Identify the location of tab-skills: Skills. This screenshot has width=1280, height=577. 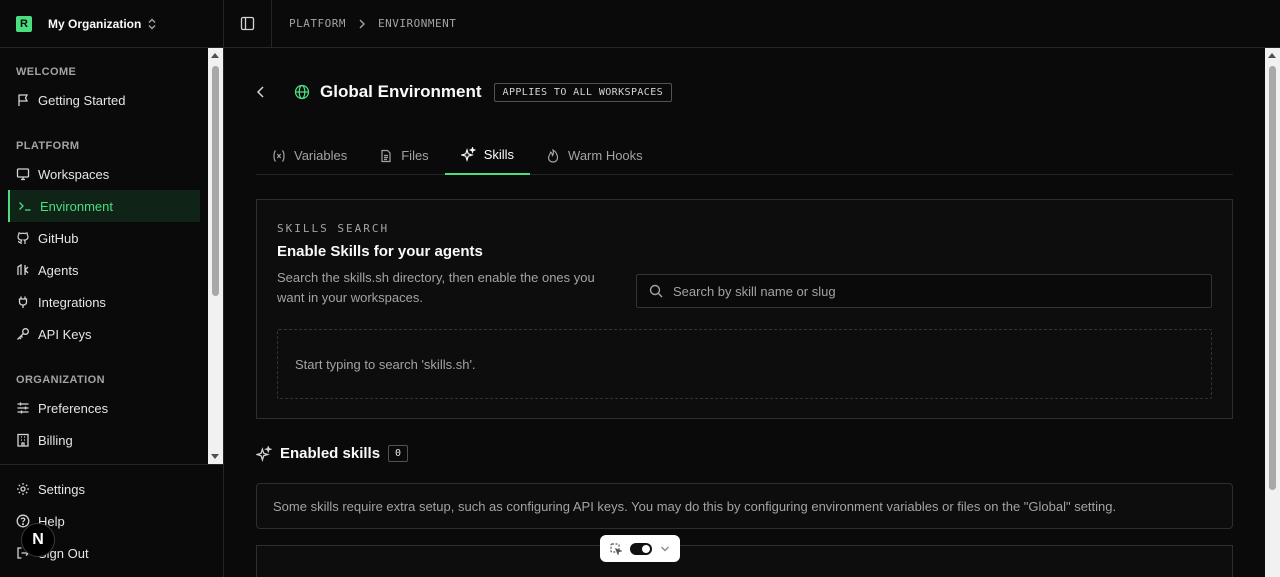
(487, 155).